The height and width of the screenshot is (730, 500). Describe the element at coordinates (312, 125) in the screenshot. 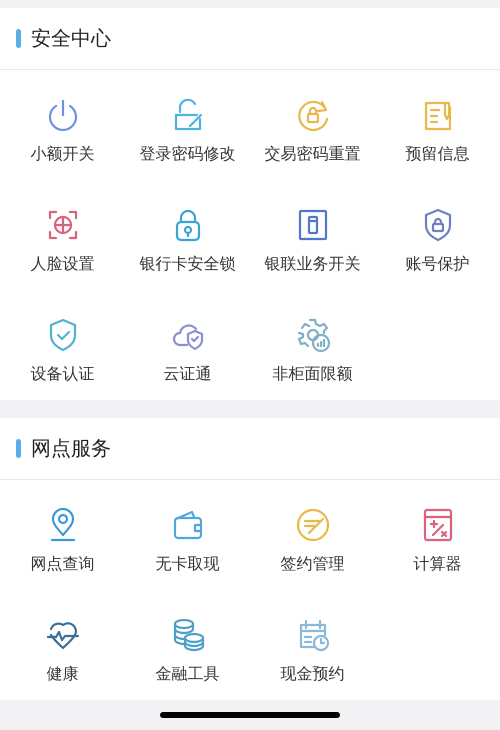

I see `menu-item: 交易密码重置` at that location.